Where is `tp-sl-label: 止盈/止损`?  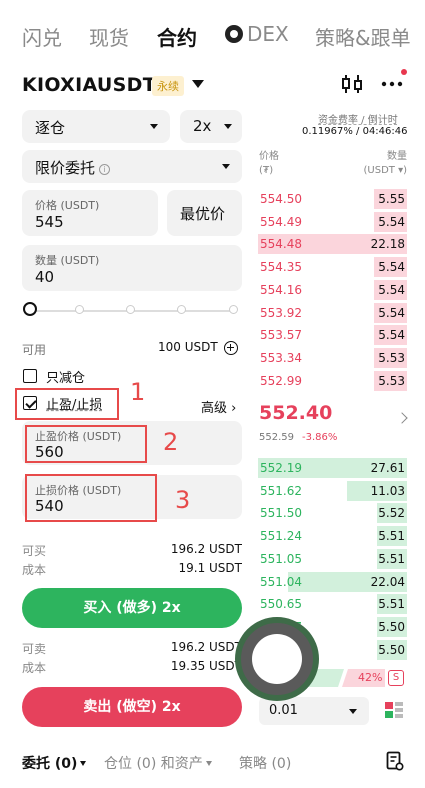
tp-sl-label: 止盈/止损 is located at coordinates (74, 405).